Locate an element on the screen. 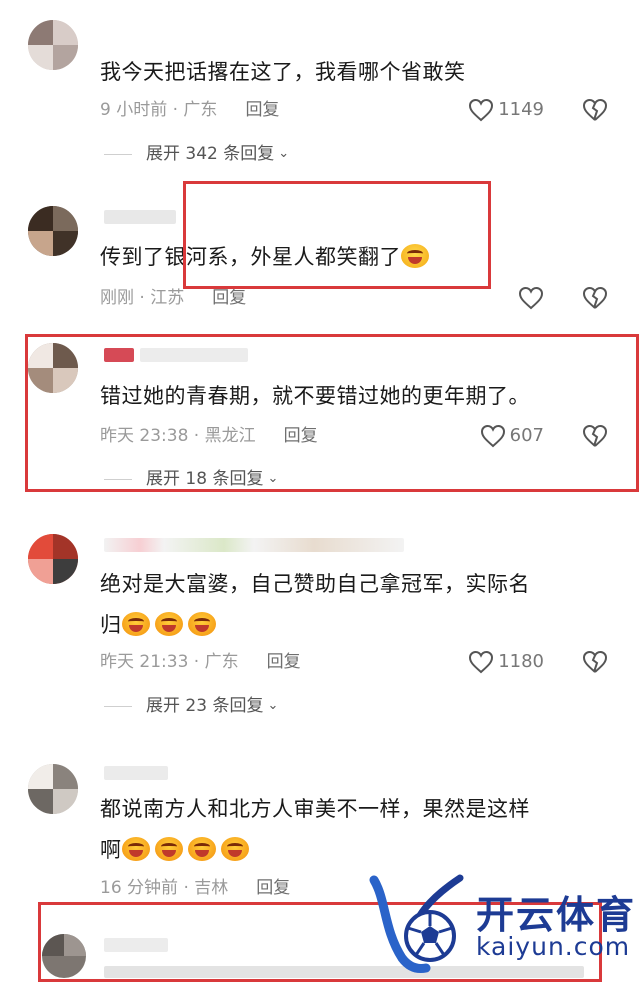  comment-text-line: 归 is located at coordinates (347, 625).